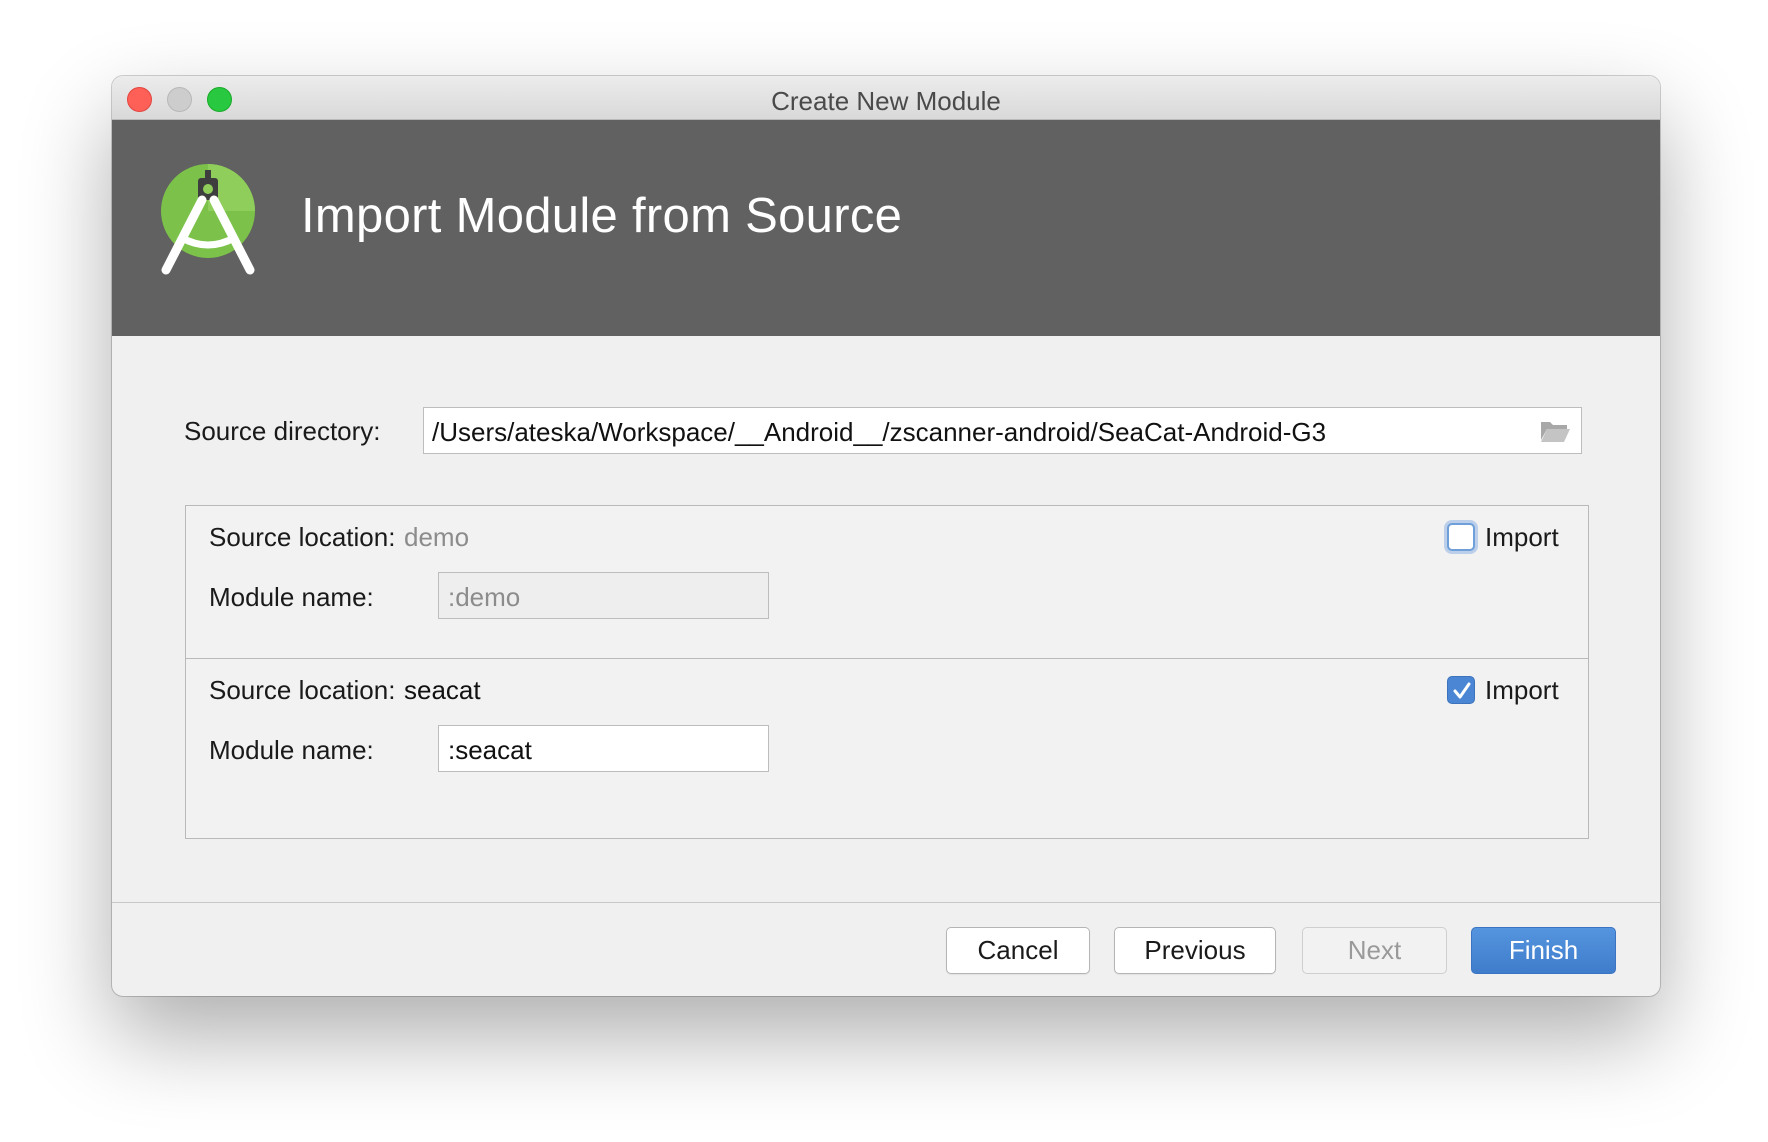  I want to click on finish-button: Finish, so click(1543, 950).